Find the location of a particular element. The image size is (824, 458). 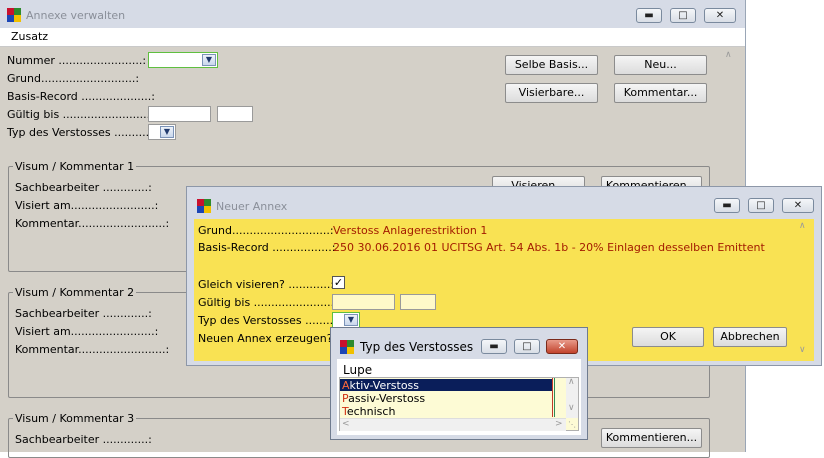

list-item-text: ktiv-Verstoss is located at coordinates (384, 385).